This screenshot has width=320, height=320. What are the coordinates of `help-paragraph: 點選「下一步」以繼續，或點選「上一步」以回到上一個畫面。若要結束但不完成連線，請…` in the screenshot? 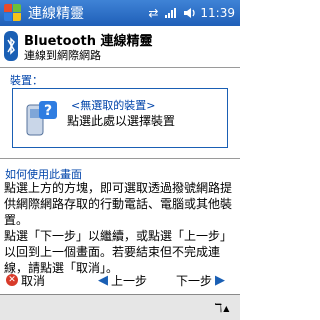 It's located at (118, 252).